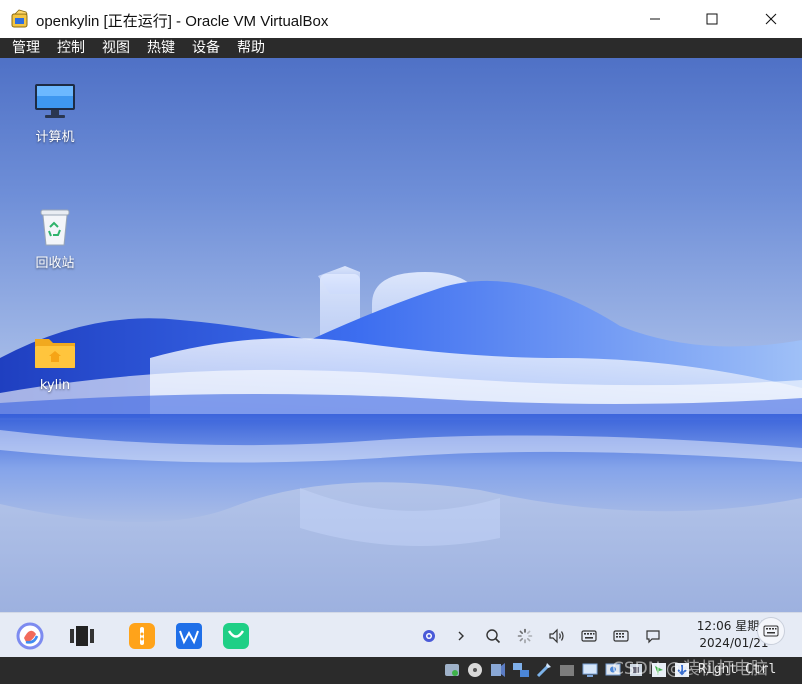 This screenshot has height=684, width=802. Describe the element at coordinates (26, 48) in the screenshot. I see `menu-manage: 管理` at that location.